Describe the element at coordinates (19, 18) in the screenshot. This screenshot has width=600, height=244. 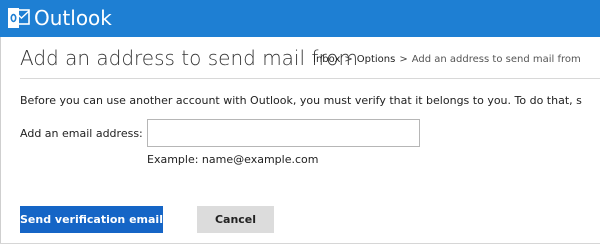
I see `outlook-logo-icon` at that location.